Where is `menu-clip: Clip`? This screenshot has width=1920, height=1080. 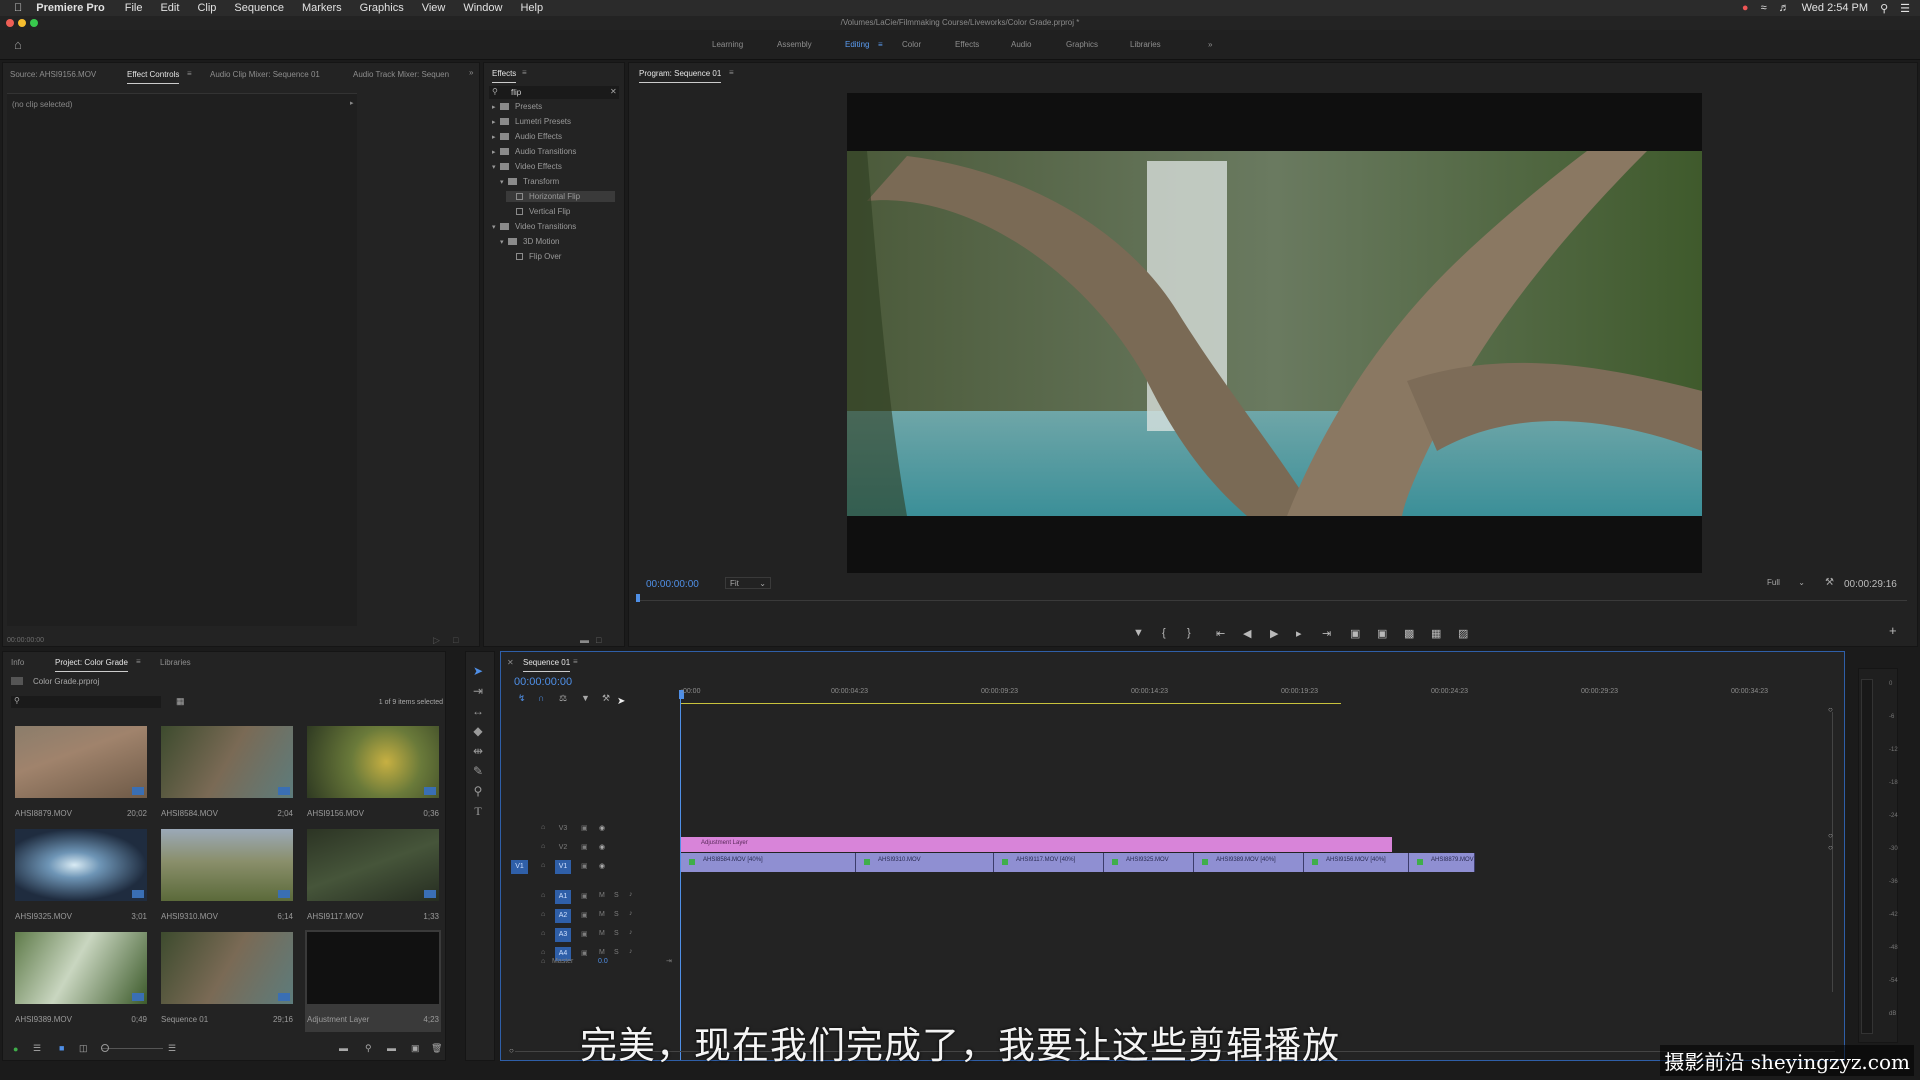
menu-clip: Clip is located at coordinates (206, 8).